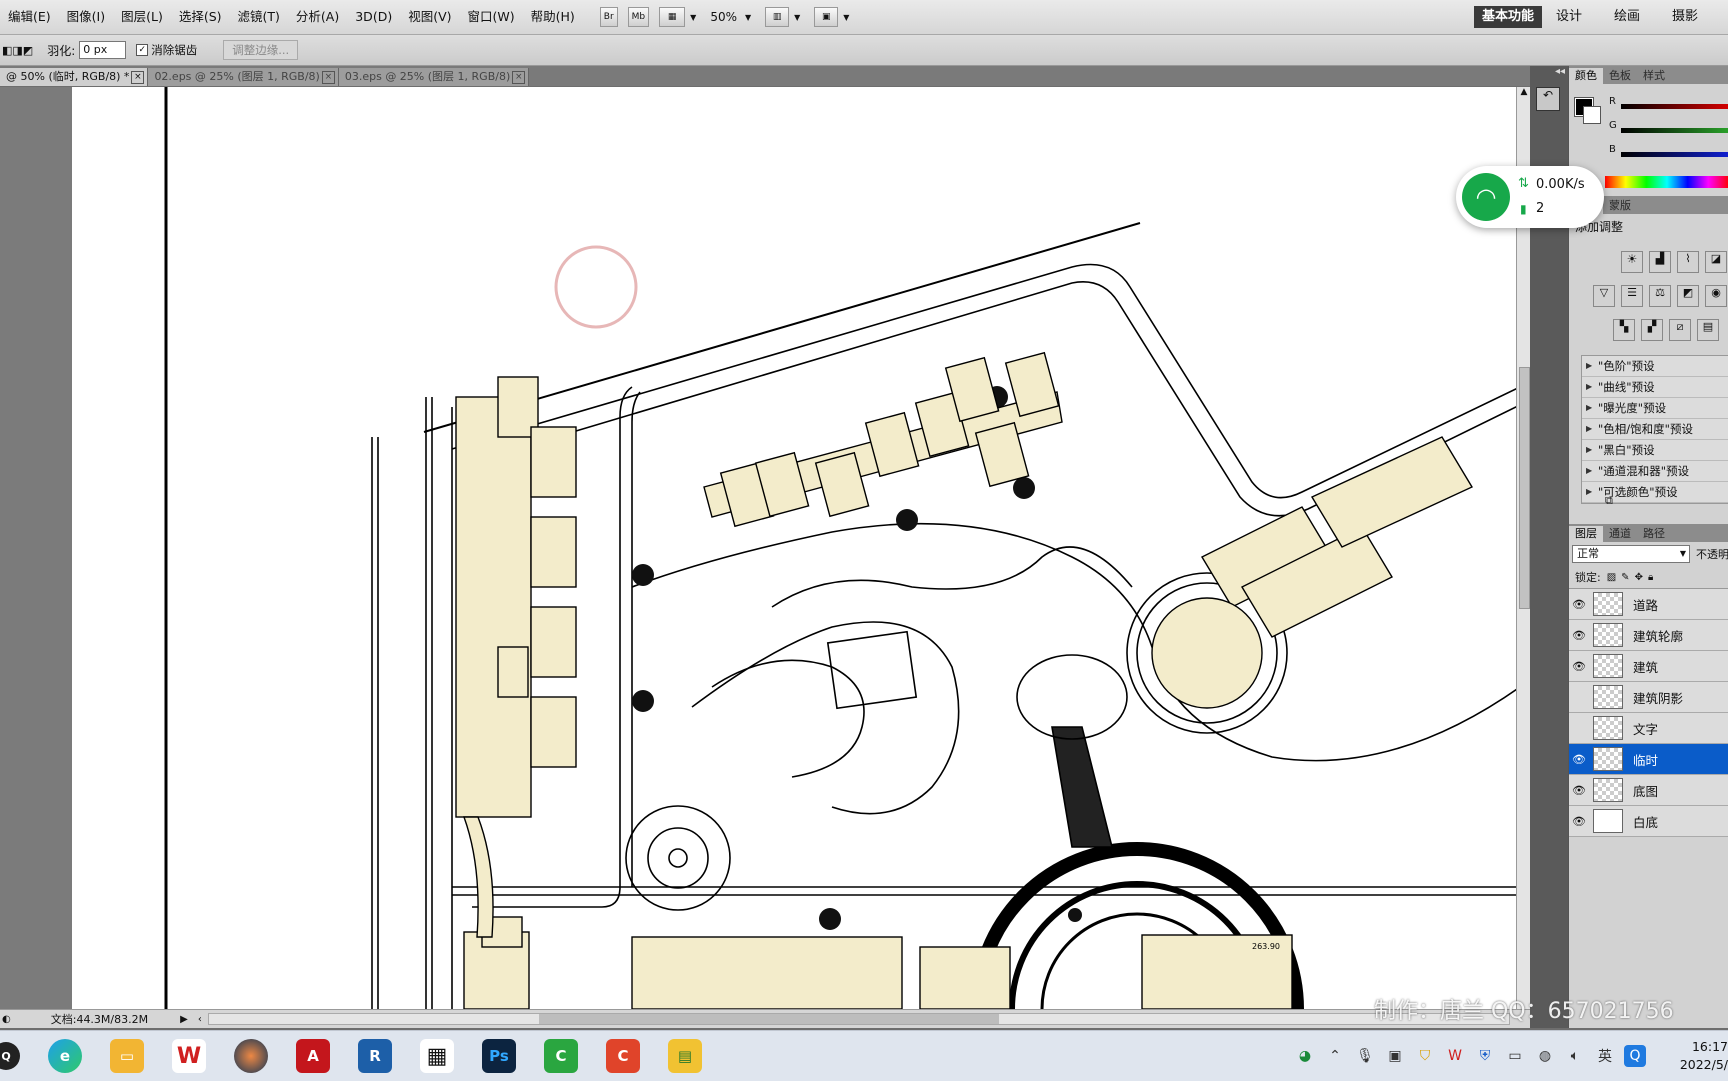 The width and height of the screenshot is (1728, 1081). What do you see at coordinates (553, 17) in the screenshot?
I see `menu-help: 帮助(H)` at bounding box center [553, 17].